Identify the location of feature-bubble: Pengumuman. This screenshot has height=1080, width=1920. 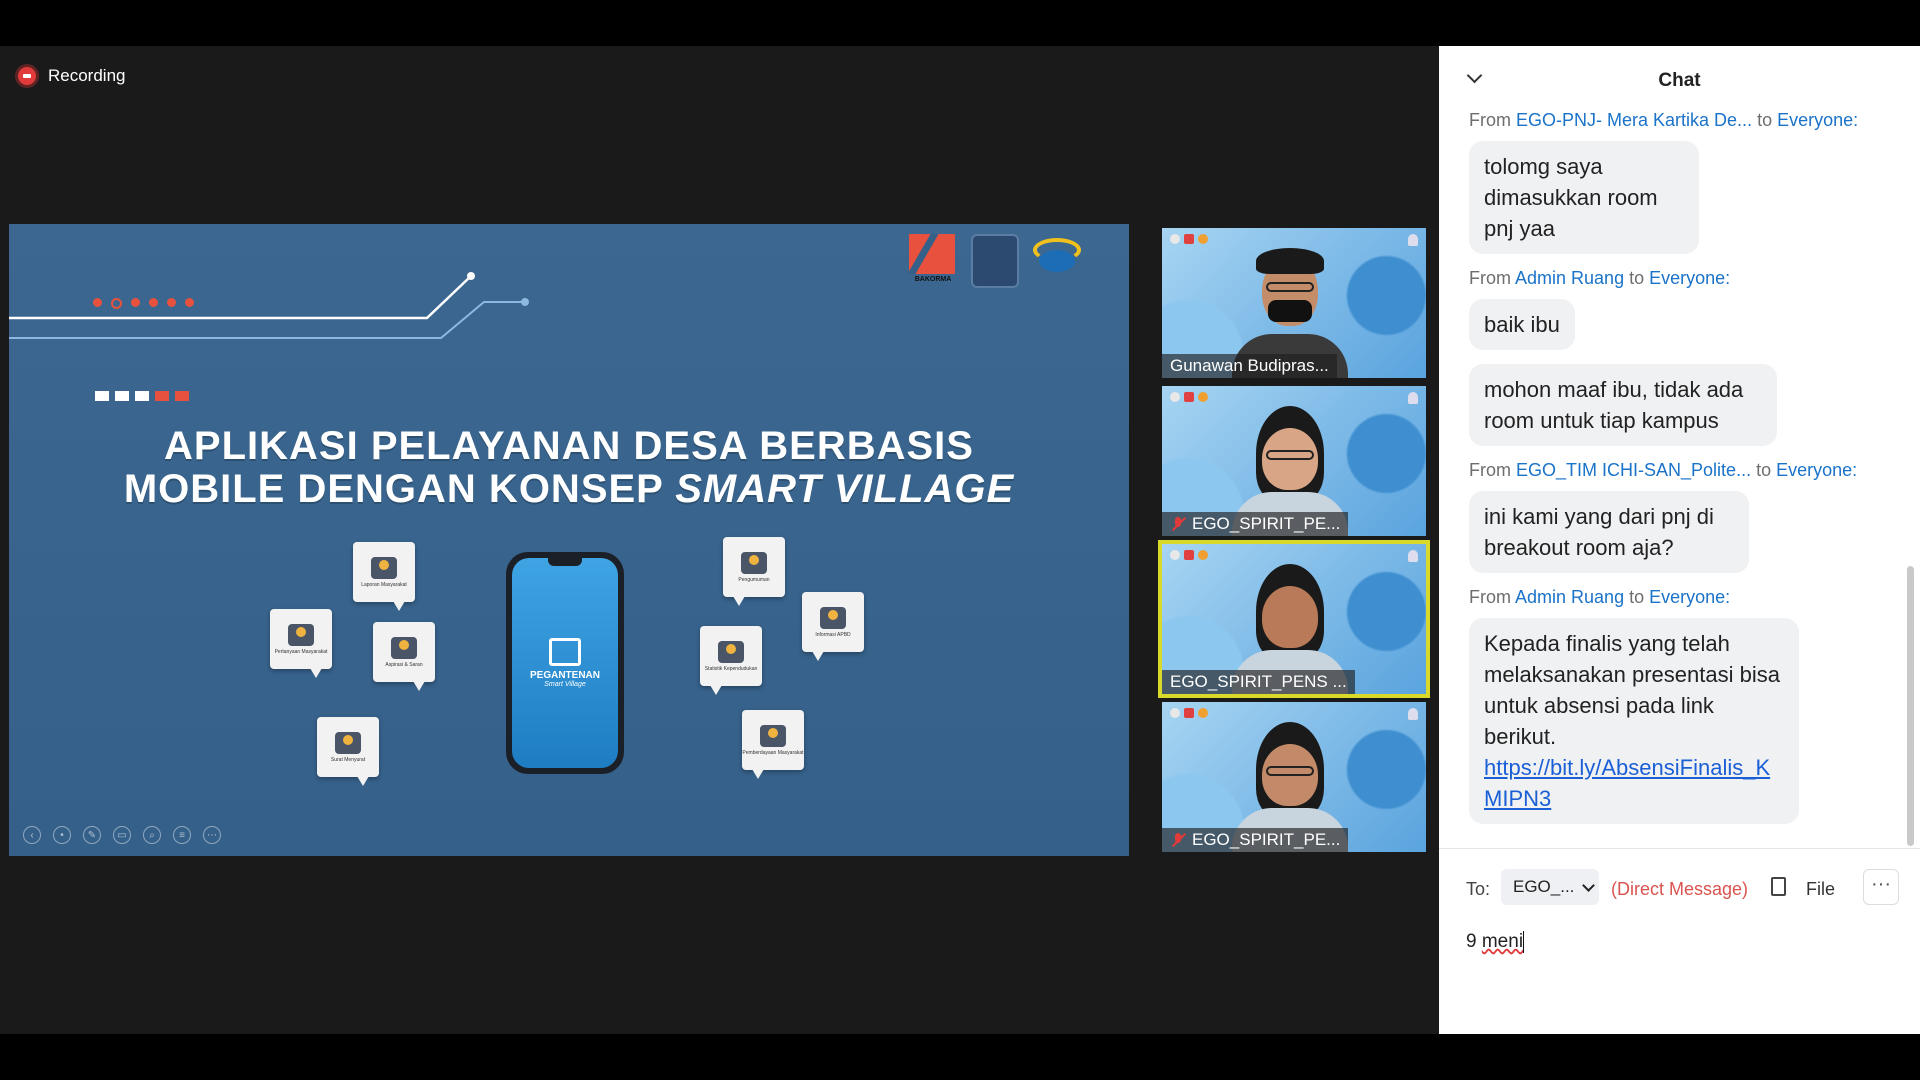
(754, 571).